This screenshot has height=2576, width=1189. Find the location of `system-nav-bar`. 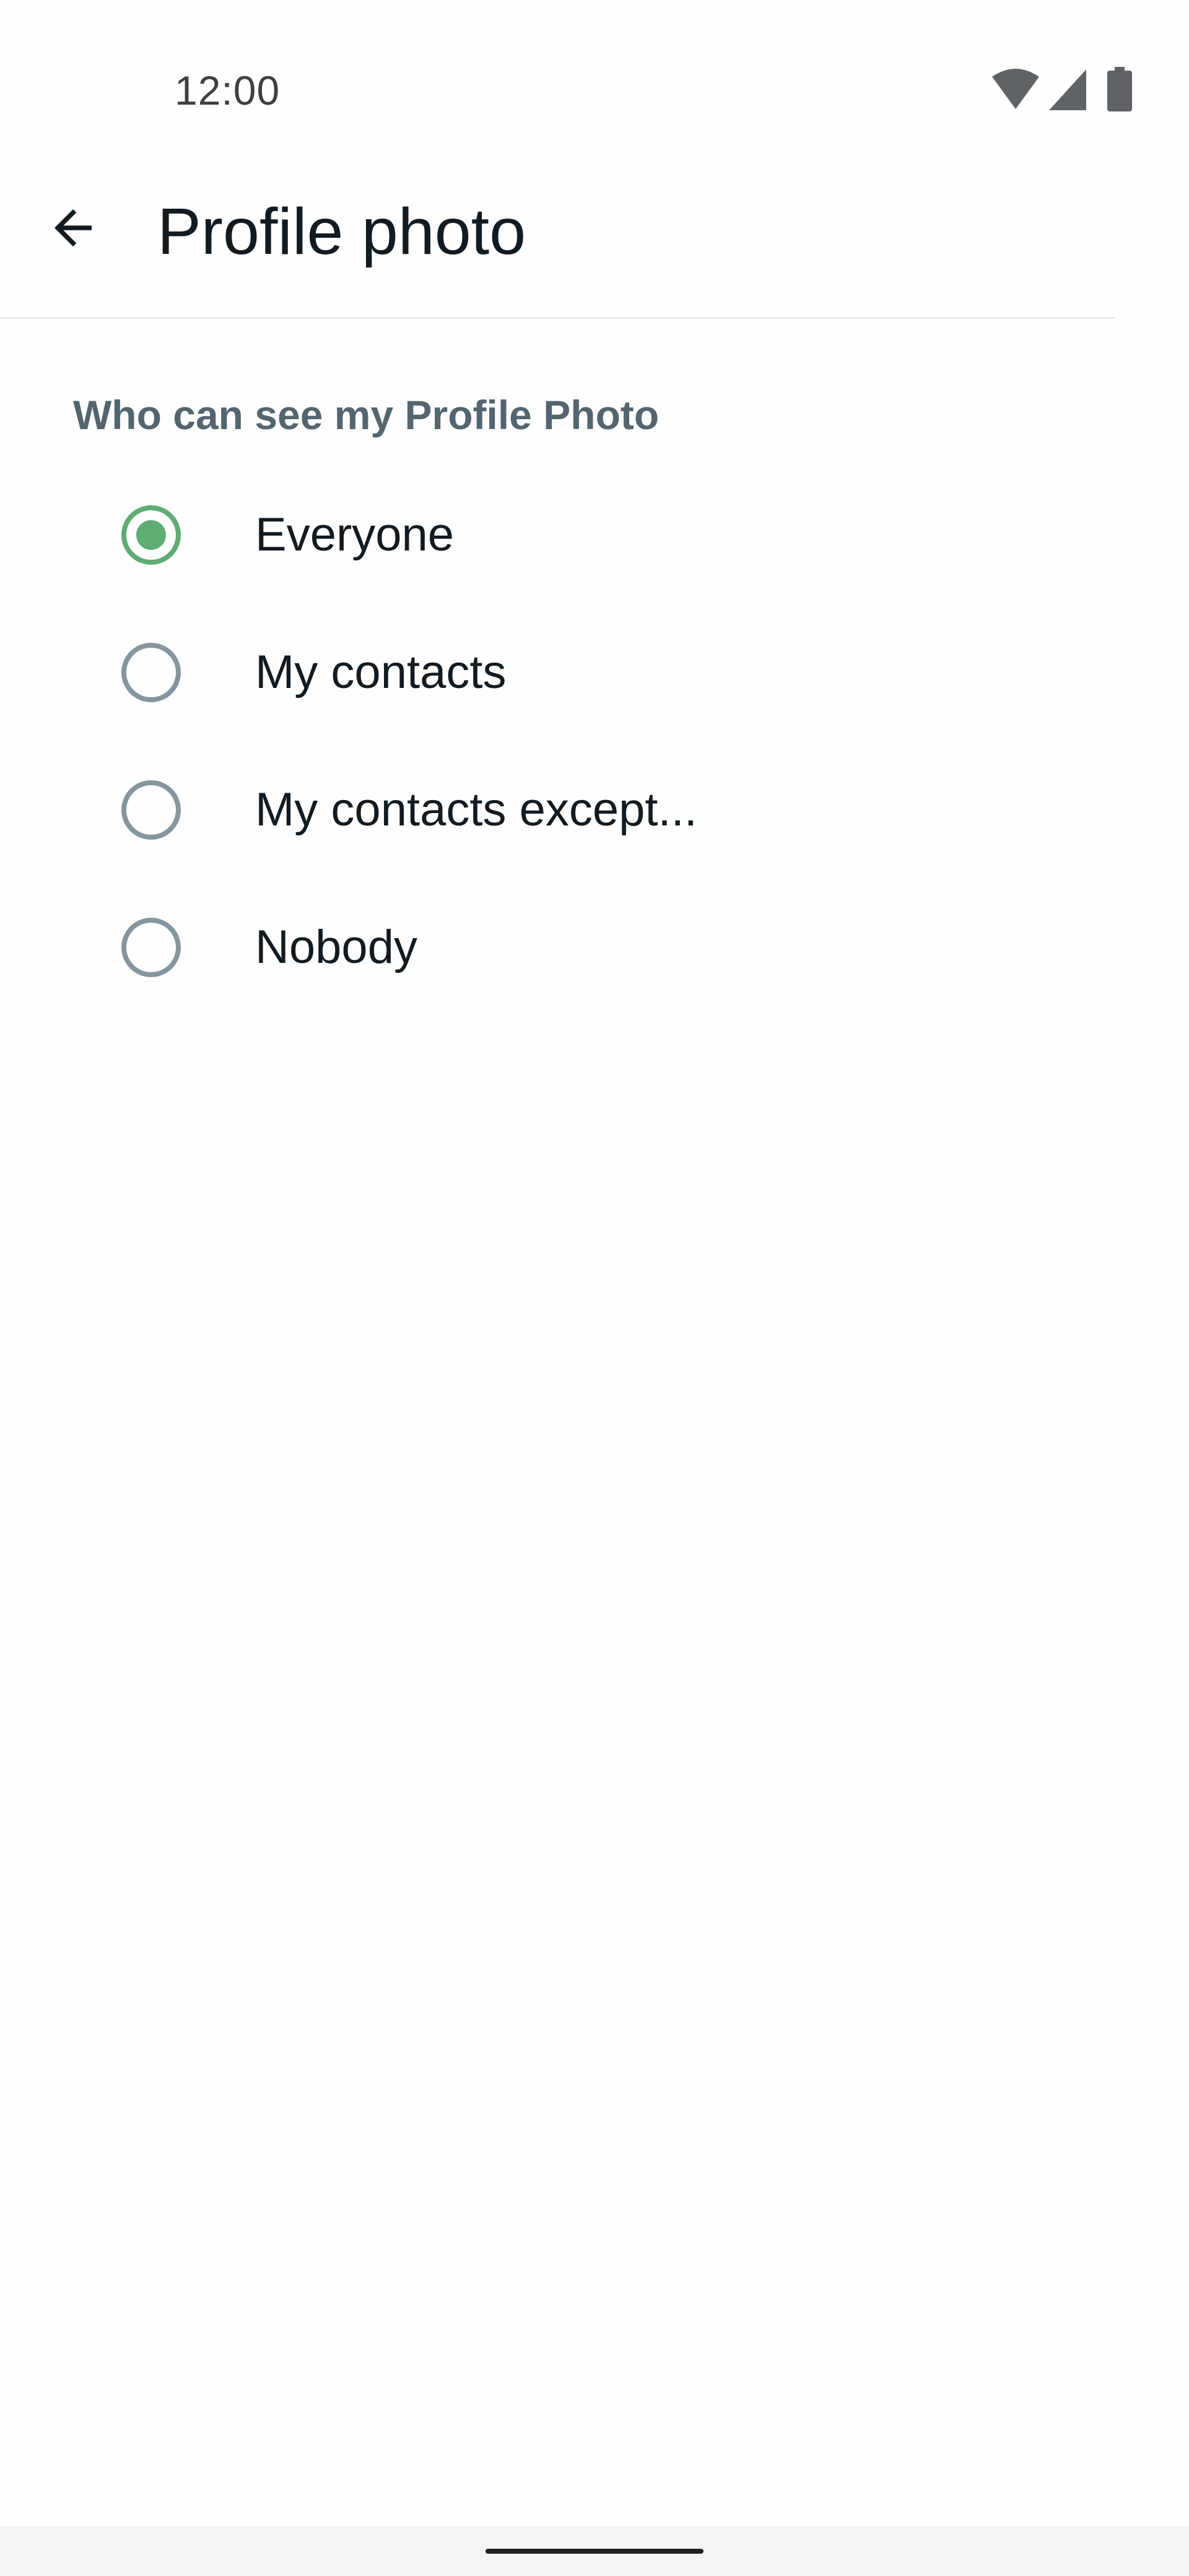

system-nav-bar is located at coordinates (594, 2551).